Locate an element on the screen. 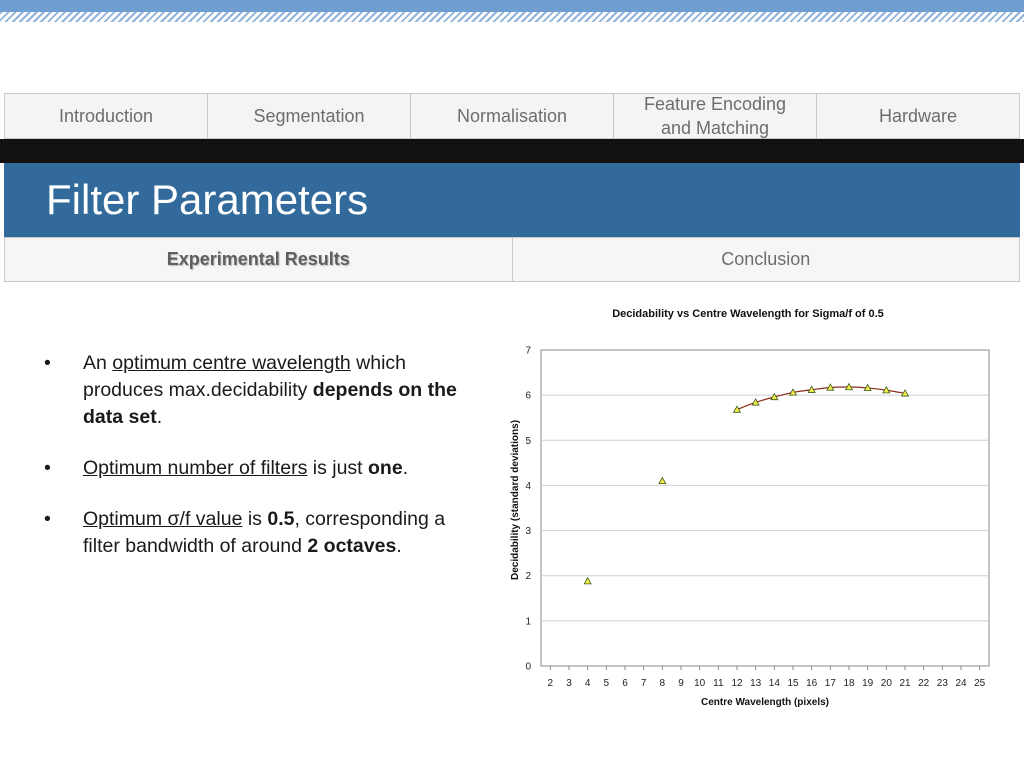 This screenshot has height=768, width=1024. x-tick-label: 13 is located at coordinates (756, 683).